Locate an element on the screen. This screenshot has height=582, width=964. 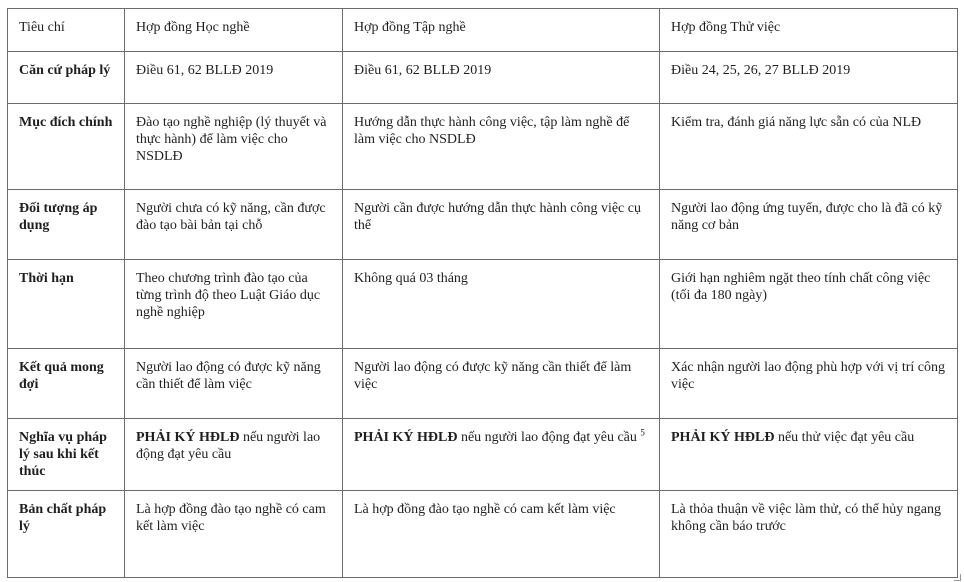
footnote-marker: 5 is located at coordinates (642, 432).